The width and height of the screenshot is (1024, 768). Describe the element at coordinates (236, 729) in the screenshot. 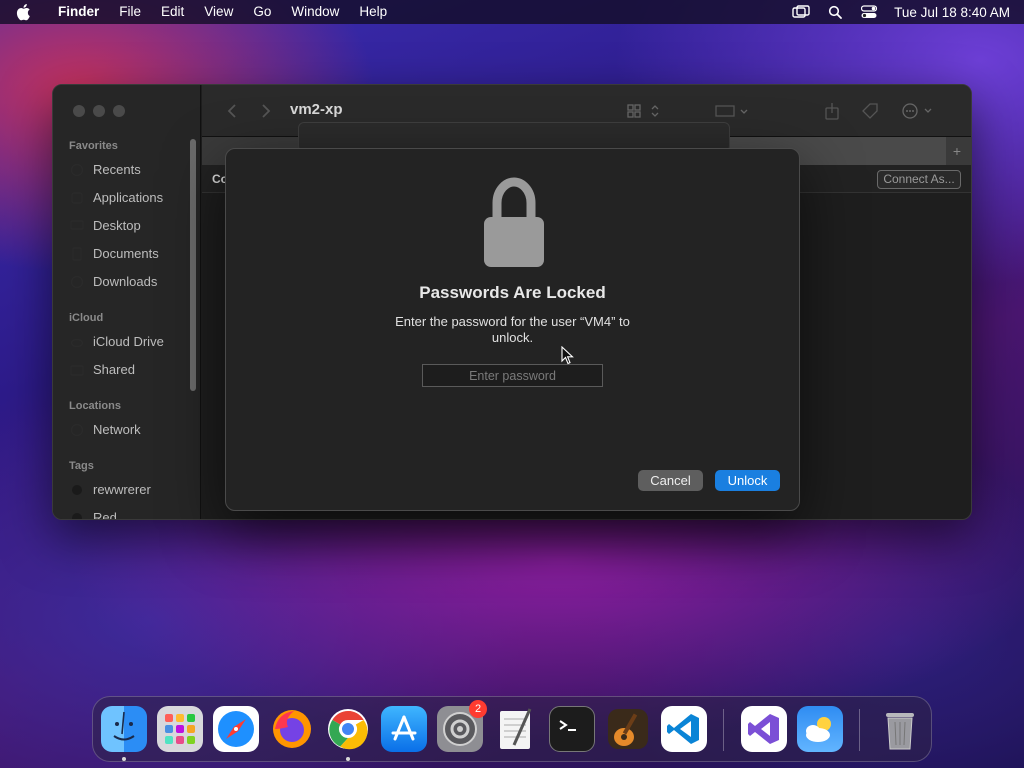

I see `dock-safari-icon` at that location.